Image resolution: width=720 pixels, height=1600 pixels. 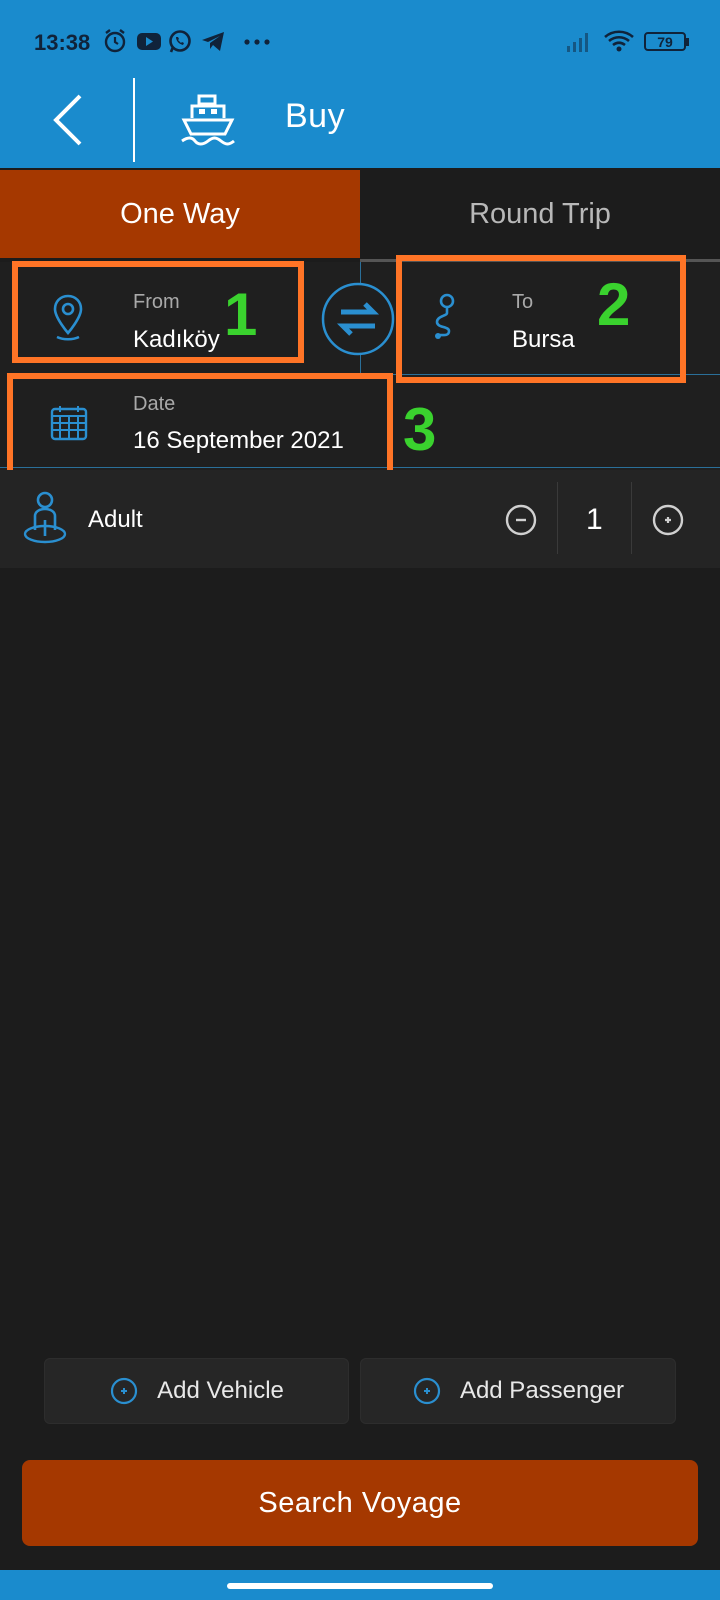 What do you see at coordinates (208, 120) in the screenshot?
I see `ship-icon` at bounding box center [208, 120].